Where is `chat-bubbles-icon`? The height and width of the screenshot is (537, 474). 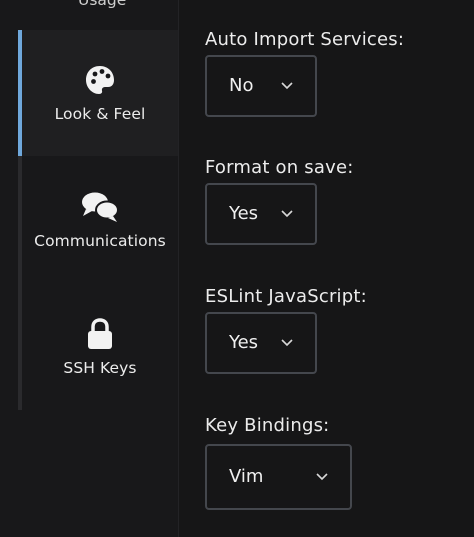 chat-bubbles-icon is located at coordinates (100, 207).